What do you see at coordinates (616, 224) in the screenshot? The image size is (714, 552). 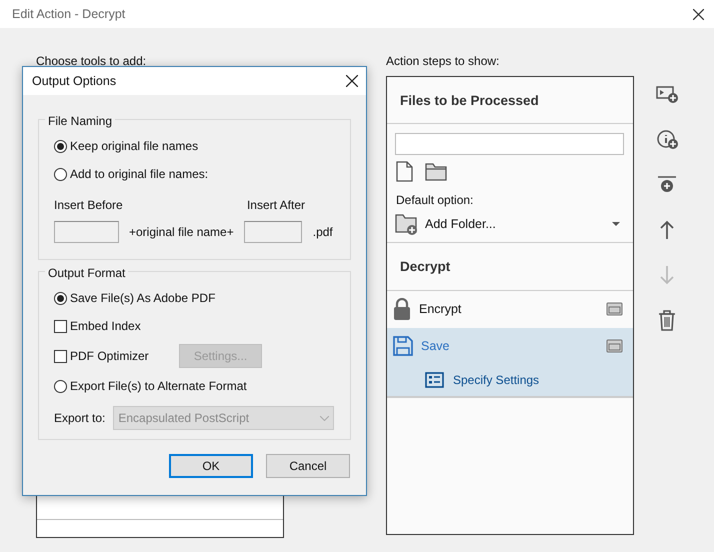 I see `caret-icon` at bounding box center [616, 224].